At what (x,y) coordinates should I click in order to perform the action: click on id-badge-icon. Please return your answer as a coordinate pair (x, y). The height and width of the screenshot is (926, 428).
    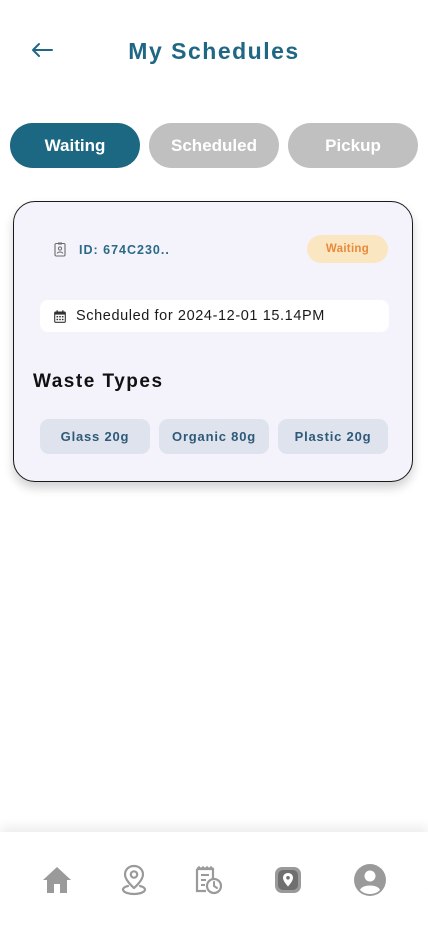
    Looking at the image, I should click on (60, 249).